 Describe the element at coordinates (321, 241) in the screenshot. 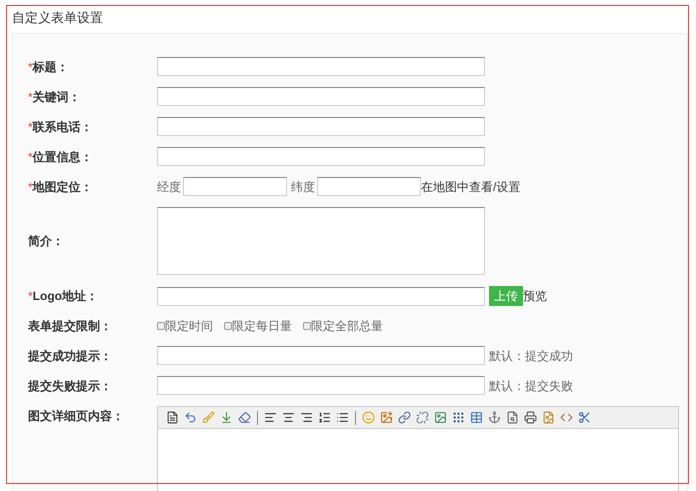

I see `textarea-field` at that location.